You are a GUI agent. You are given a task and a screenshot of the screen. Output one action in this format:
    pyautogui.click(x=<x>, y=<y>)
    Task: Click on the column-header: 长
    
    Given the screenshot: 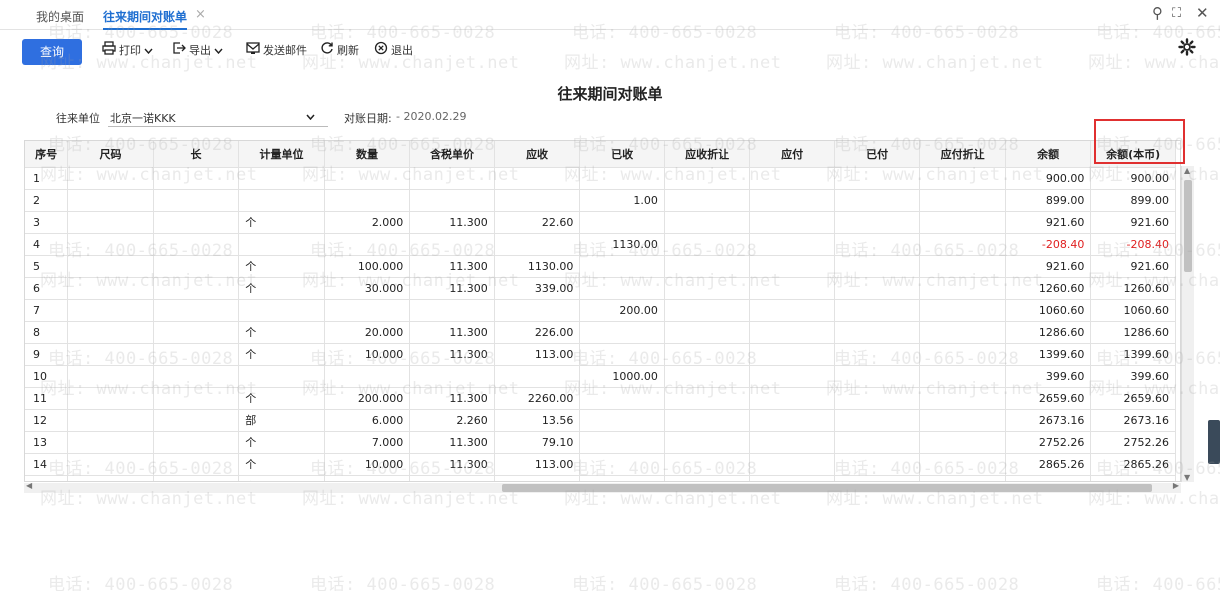 What is the action you would take?
    pyautogui.click(x=196, y=154)
    